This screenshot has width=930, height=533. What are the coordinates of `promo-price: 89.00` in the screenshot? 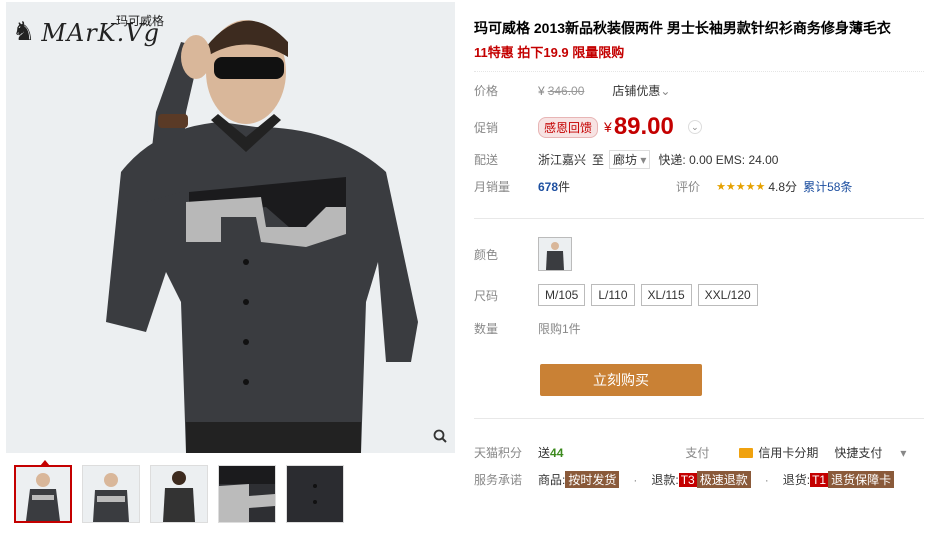 It's located at (643, 126).